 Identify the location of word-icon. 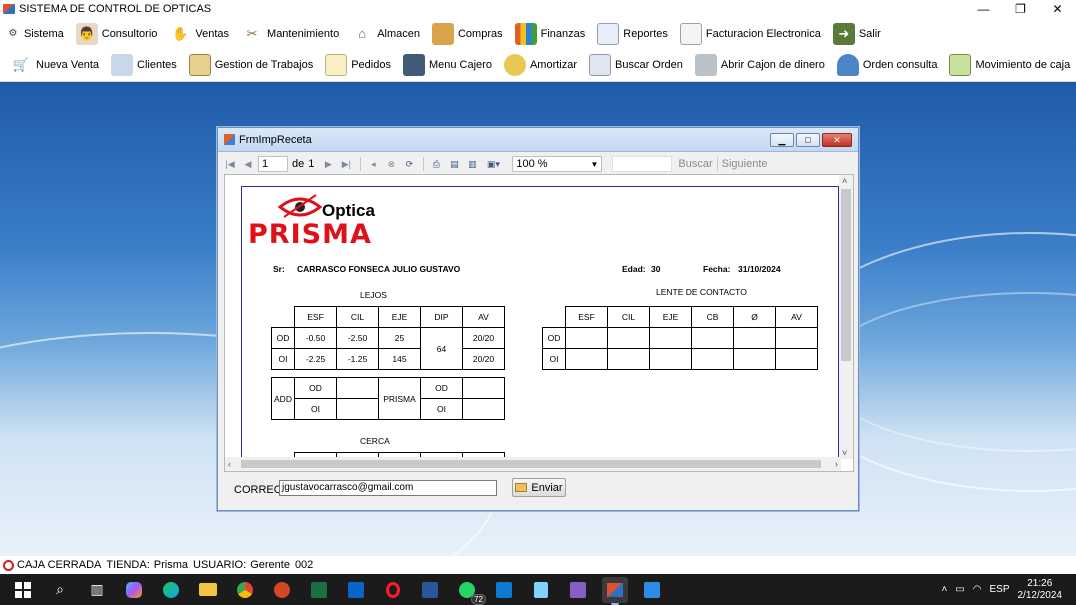
(430, 590).